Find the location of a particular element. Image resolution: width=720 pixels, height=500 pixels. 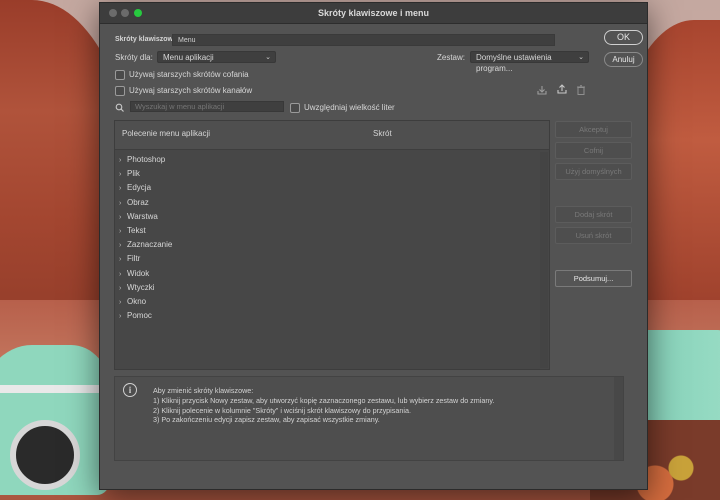

menu-tree-item-label: Tekst is located at coordinates (136, 230).